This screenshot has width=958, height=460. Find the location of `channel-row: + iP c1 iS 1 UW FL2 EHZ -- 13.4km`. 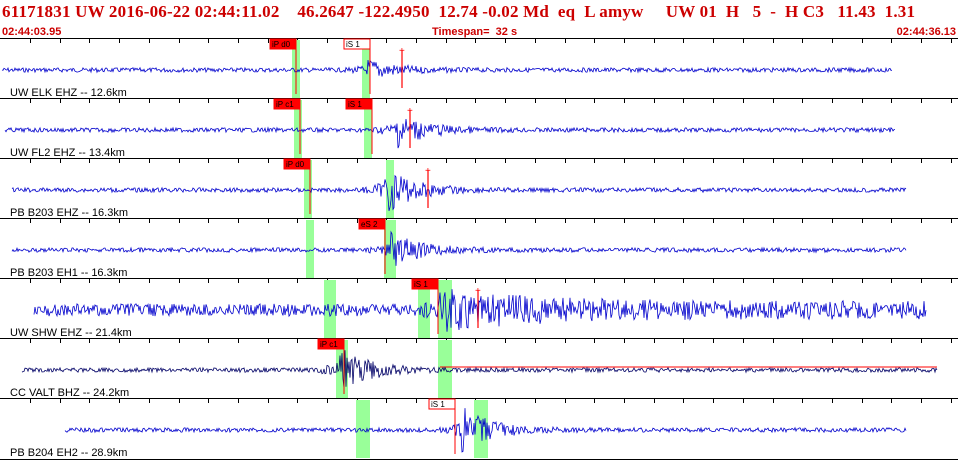

channel-row: + iP c1 iS 1 UW FL2 EHZ -- 13.4km is located at coordinates (479, 129).